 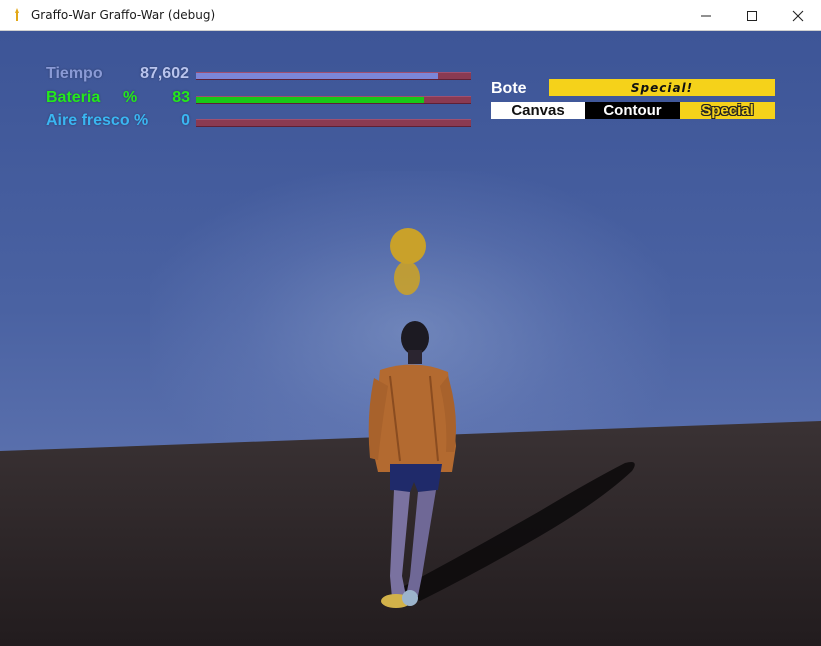 I want to click on close-icon, so click(x=798, y=15).